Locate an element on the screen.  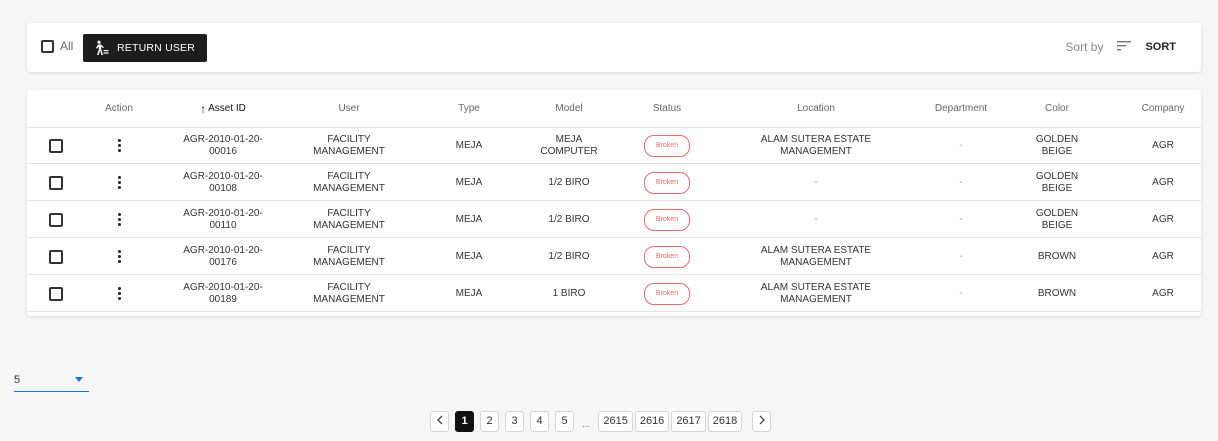
asset-id-cell: AGR-2010-01-20- 00110 is located at coordinates (223, 219).